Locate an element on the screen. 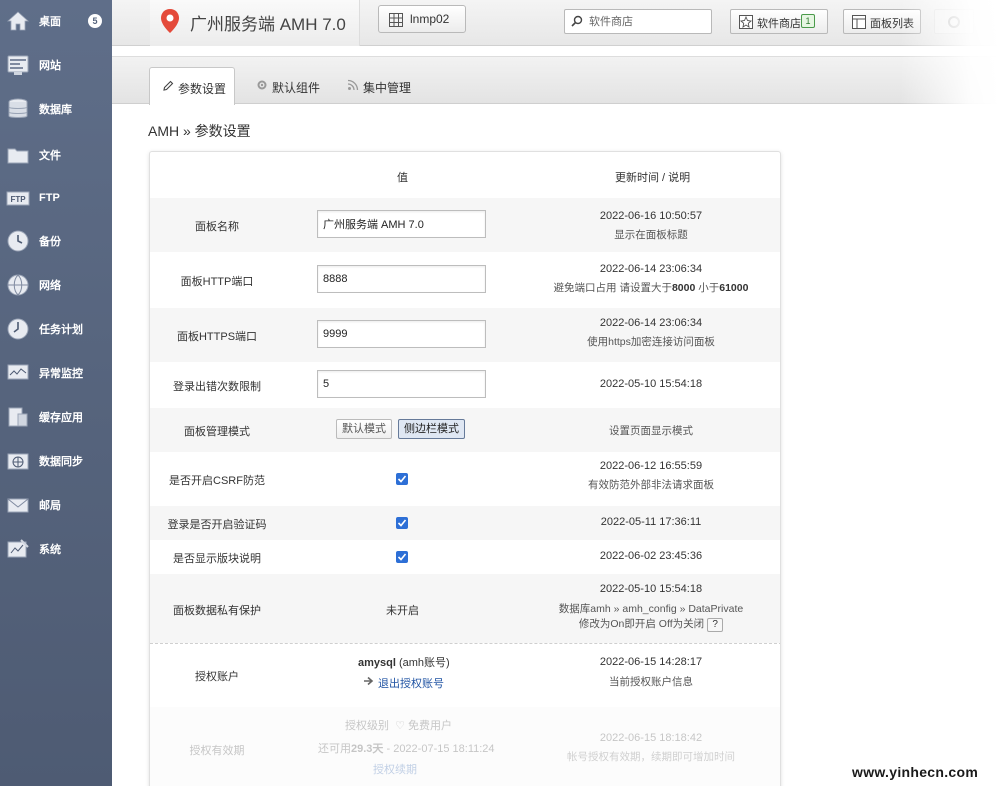 The width and height of the screenshot is (1000, 786). edge-fade is located at coordinates (950, 393).